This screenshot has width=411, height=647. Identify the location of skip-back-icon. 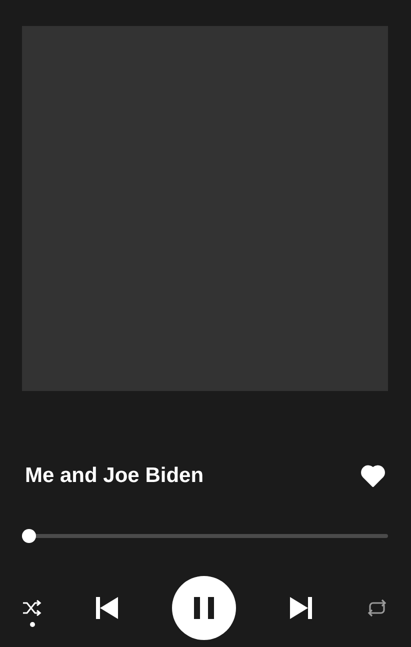
(107, 608).